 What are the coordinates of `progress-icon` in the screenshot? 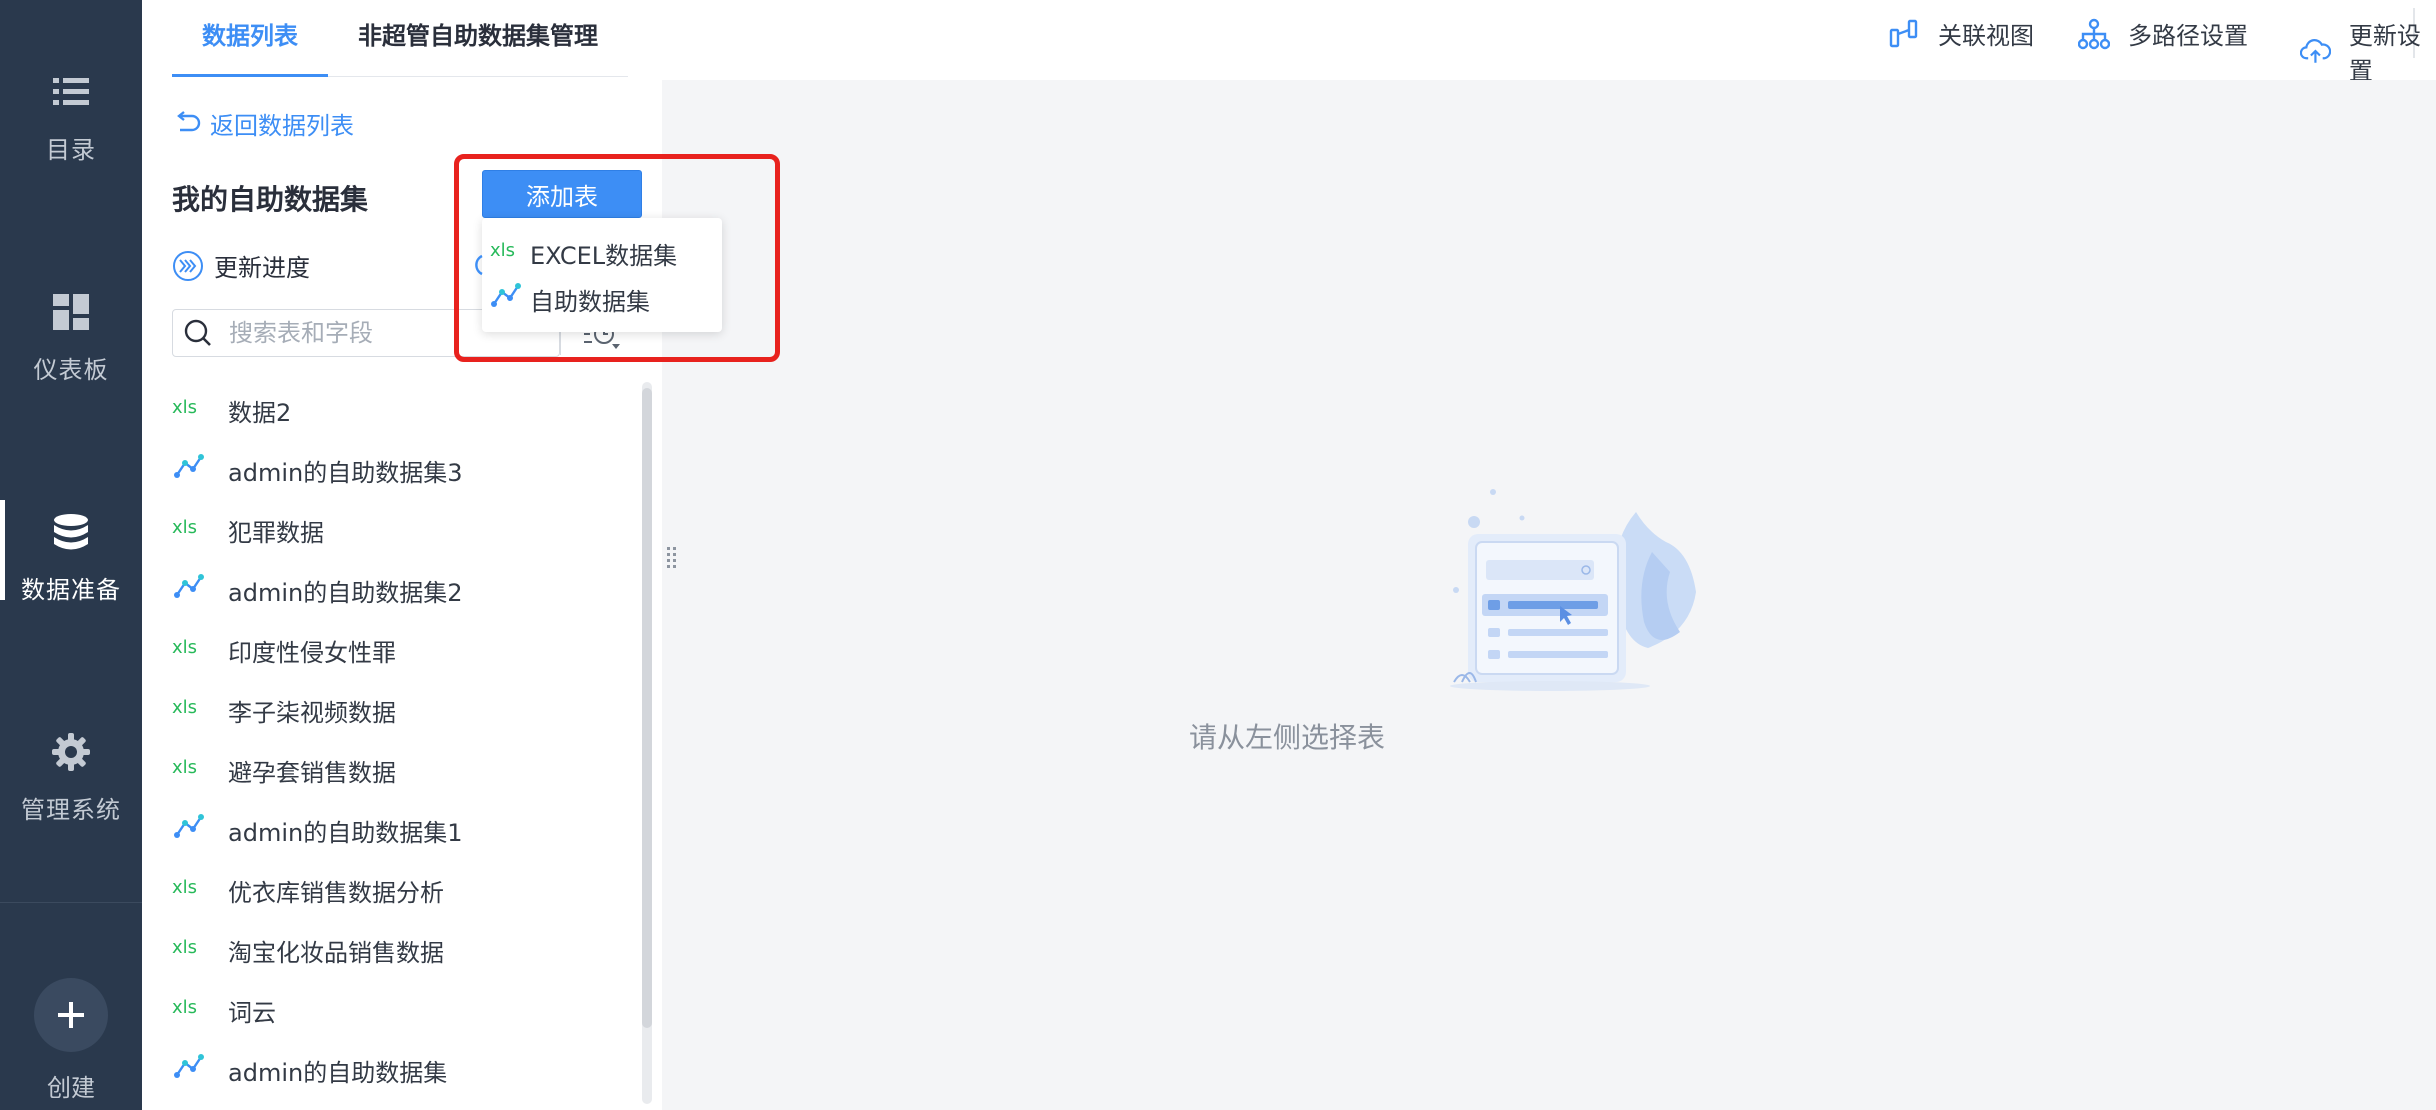 It's located at (188, 265).